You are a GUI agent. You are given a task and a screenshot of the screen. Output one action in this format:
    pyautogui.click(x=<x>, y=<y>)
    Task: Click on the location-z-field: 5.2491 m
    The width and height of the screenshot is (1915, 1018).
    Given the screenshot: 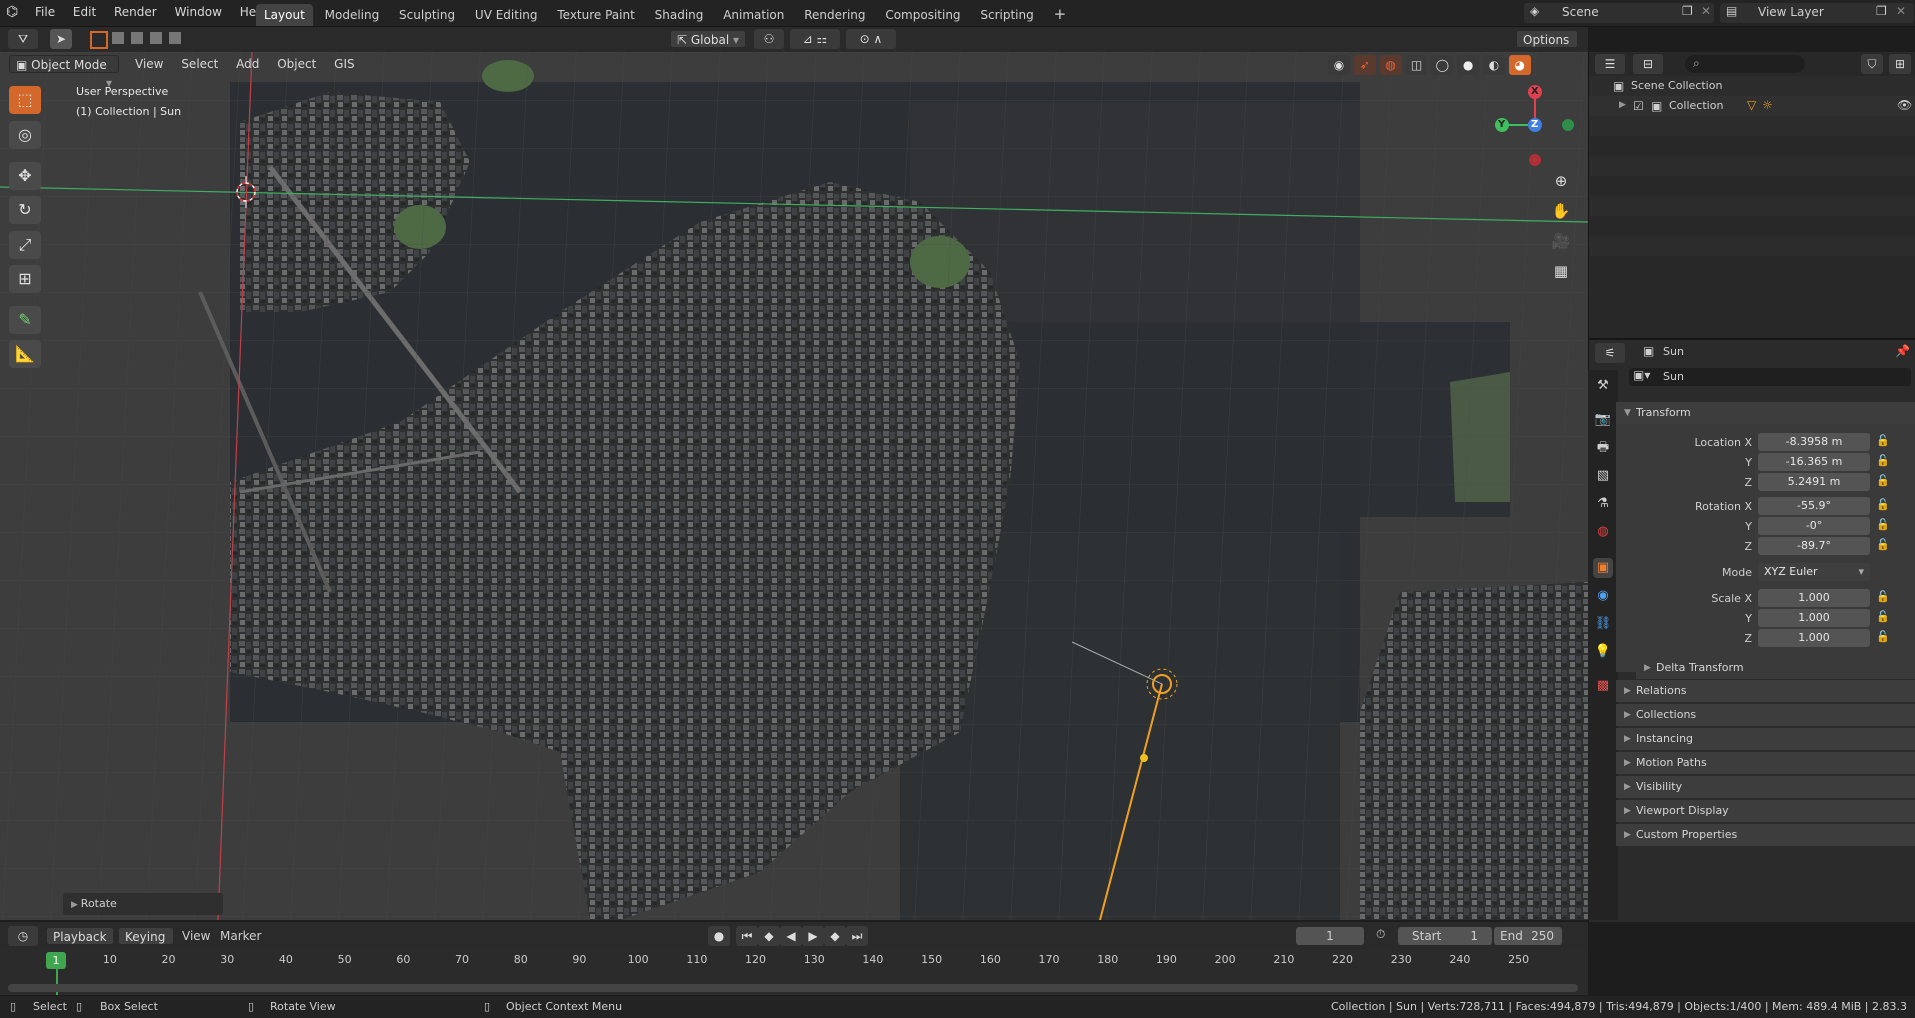 What is the action you would take?
    pyautogui.click(x=1814, y=482)
    